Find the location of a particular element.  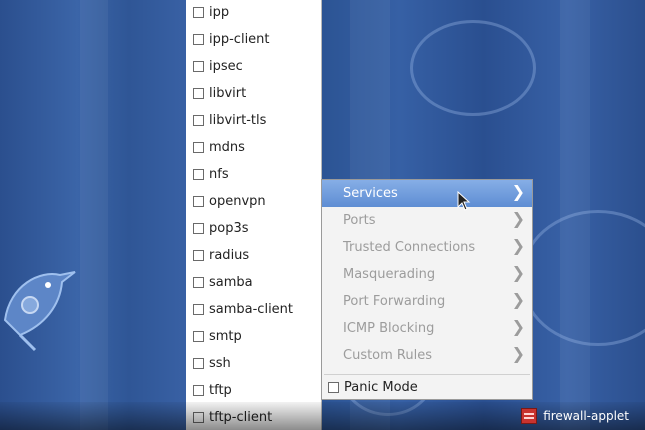

service-ipsec: ipsec is located at coordinates (218, 66).